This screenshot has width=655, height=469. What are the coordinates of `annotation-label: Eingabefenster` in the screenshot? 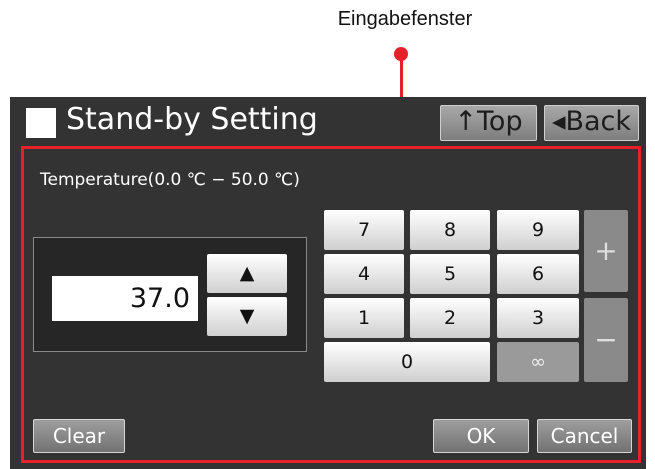 It's located at (405, 19).